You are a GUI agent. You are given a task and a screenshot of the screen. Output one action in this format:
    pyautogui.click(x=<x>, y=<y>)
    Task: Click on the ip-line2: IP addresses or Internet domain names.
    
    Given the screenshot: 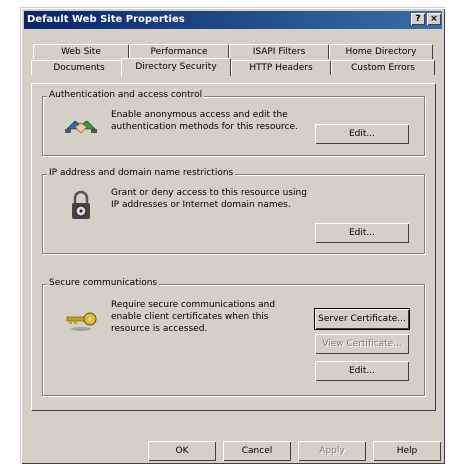 What is the action you would take?
    pyautogui.click(x=201, y=205)
    